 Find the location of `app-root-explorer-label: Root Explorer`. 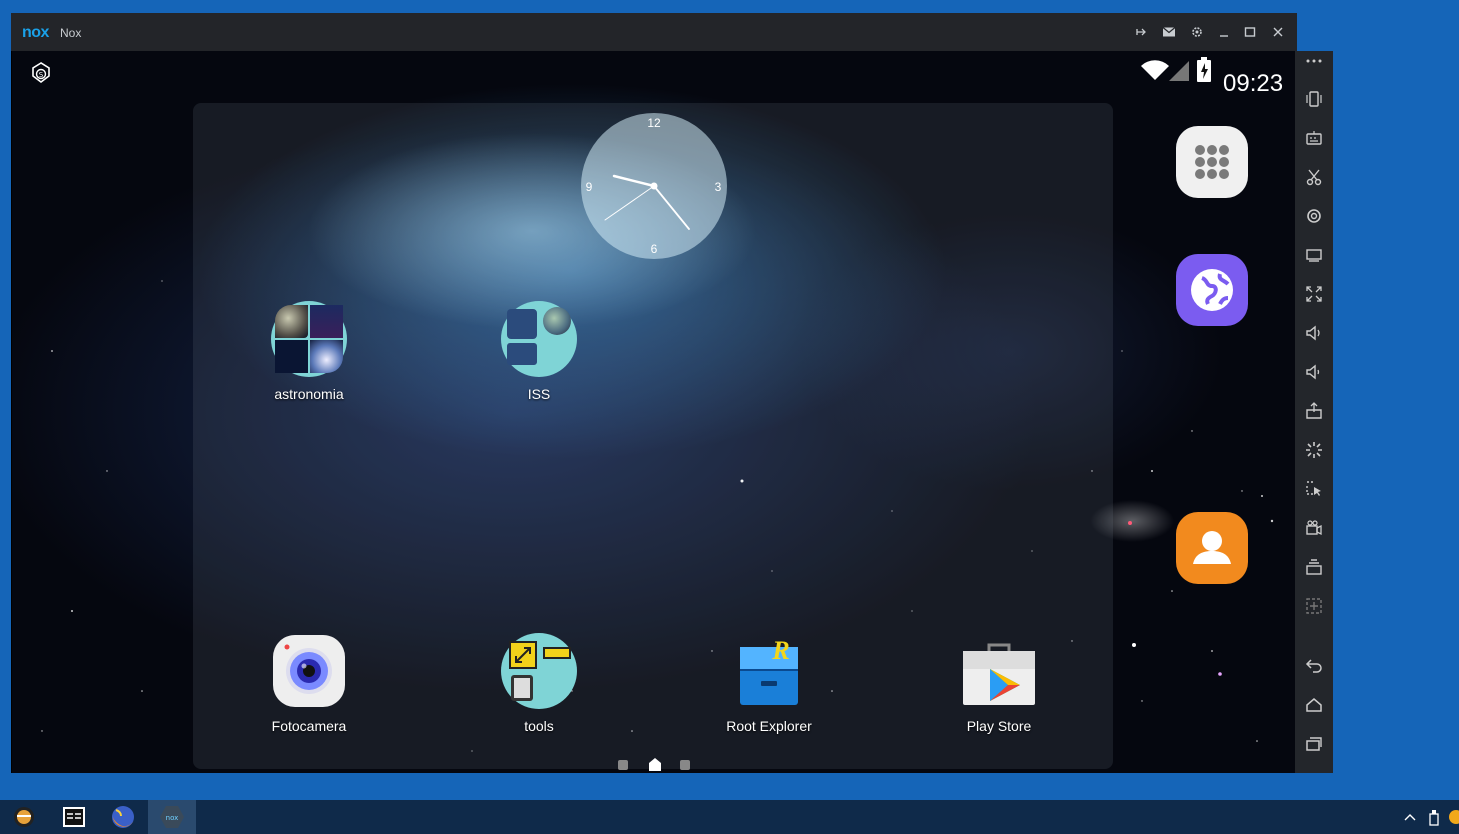

app-root-explorer-label: Root Explorer is located at coordinates (769, 726).